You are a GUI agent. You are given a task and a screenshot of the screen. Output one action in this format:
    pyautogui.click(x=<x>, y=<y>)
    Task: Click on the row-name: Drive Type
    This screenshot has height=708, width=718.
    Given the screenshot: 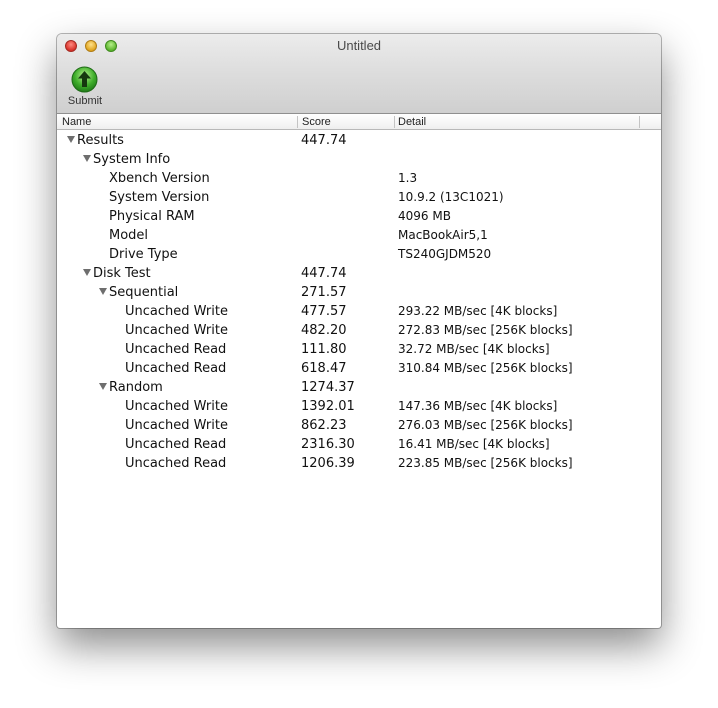 What is the action you would take?
    pyautogui.click(x=143, y=254)
    